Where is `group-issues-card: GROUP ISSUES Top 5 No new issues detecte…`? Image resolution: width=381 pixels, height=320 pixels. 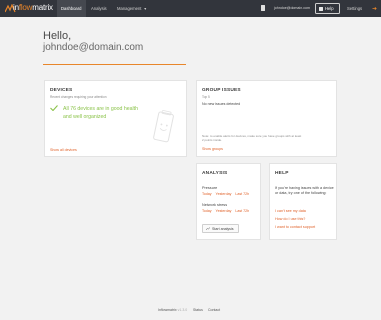
group-issues-card: GROUP ISSUES Top 5 No new issues detecte… is located at coordinates (266, 118).